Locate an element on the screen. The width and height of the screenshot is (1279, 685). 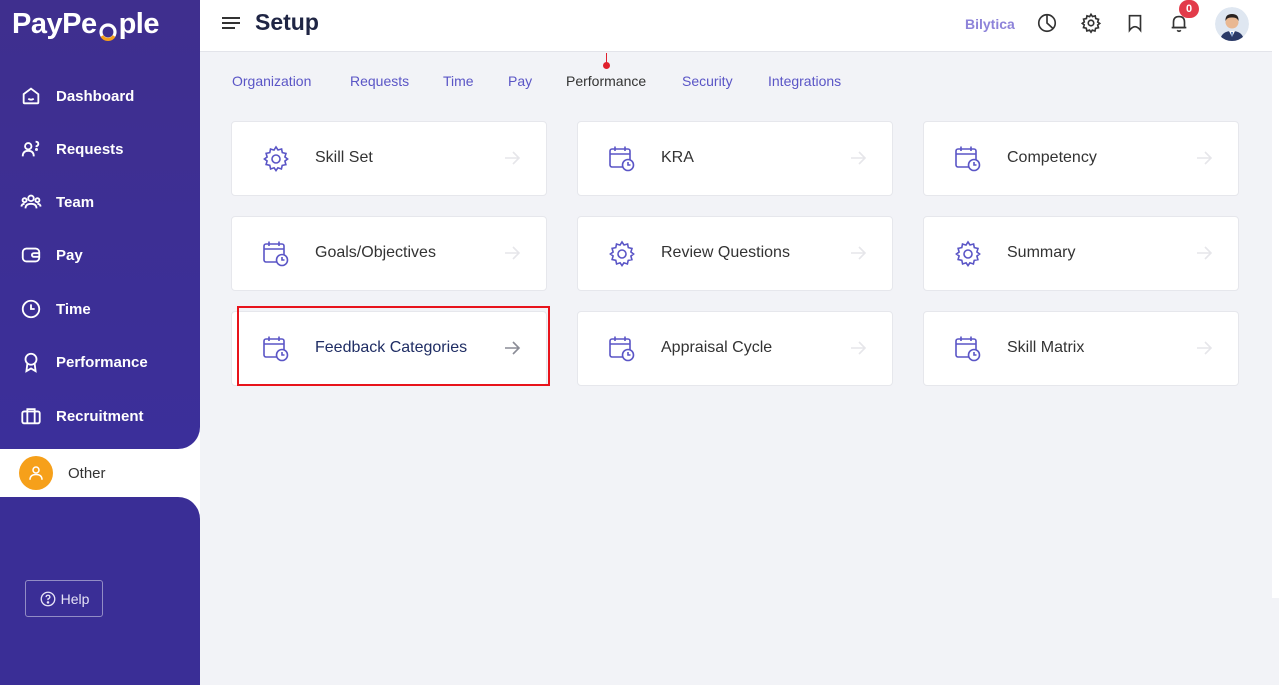
card-label: KRA is located at coordinates (677, 157).